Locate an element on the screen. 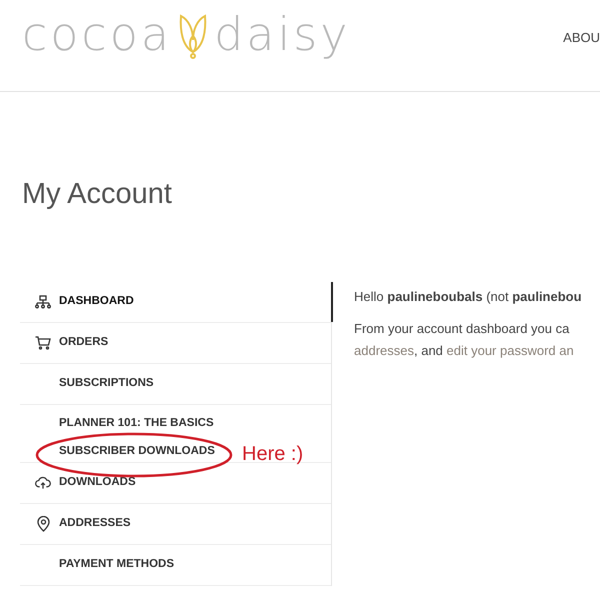  body-text: , and is located at coordinates (429, 350).